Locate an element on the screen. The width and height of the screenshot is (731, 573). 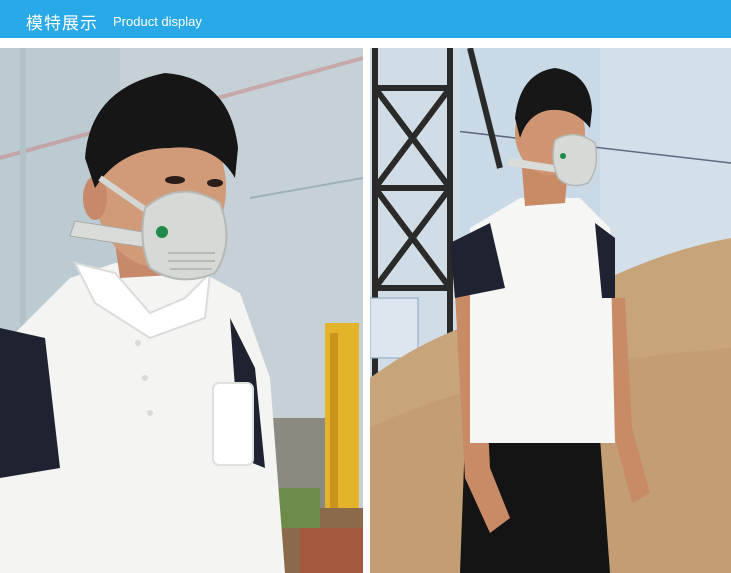
section-title-cn: 模特展示 is located at coordinates (62, 24).